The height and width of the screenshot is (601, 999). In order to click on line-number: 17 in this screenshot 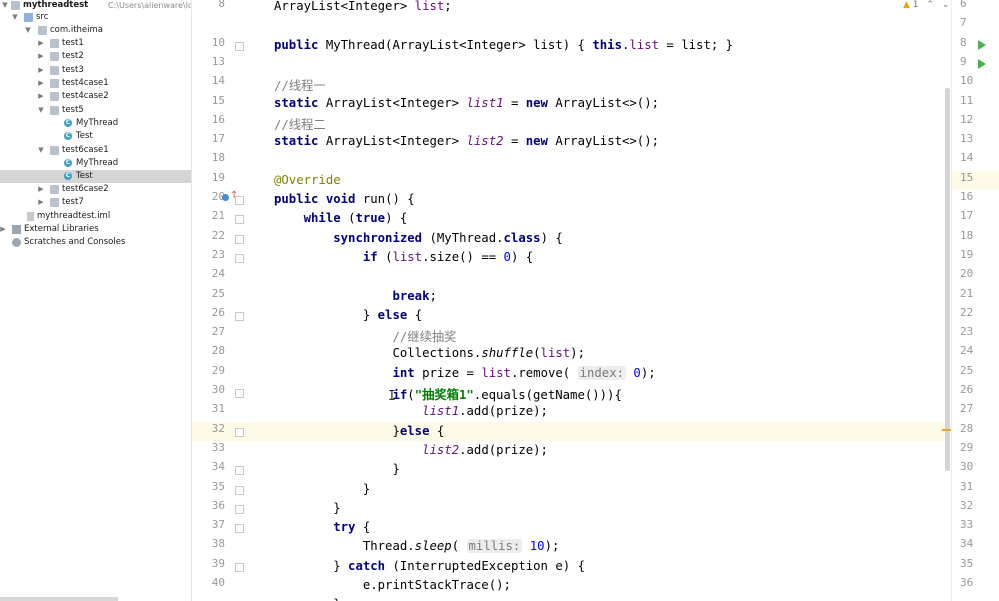, I will do `click(218, 139)`.